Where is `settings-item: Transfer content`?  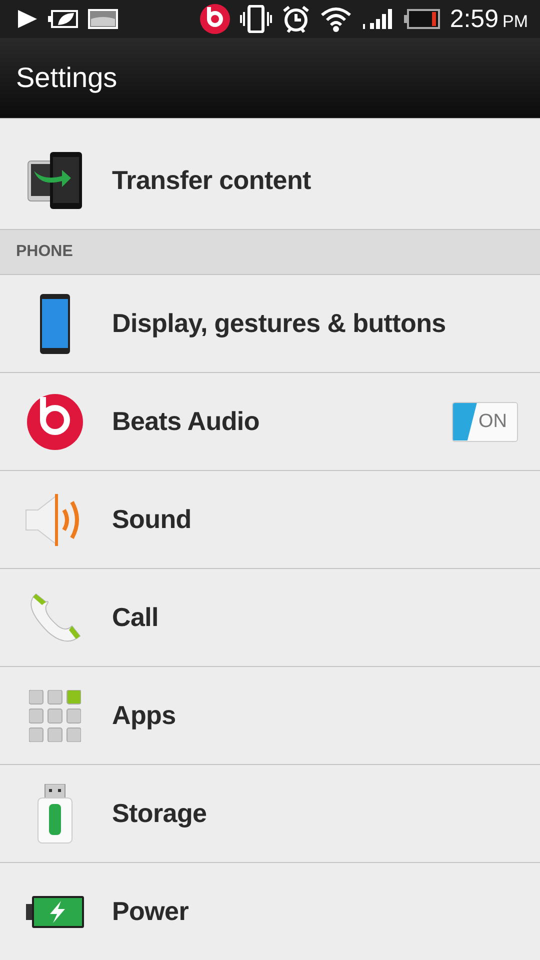 settings-item: Transfer content is located at coordinates (270, 180).